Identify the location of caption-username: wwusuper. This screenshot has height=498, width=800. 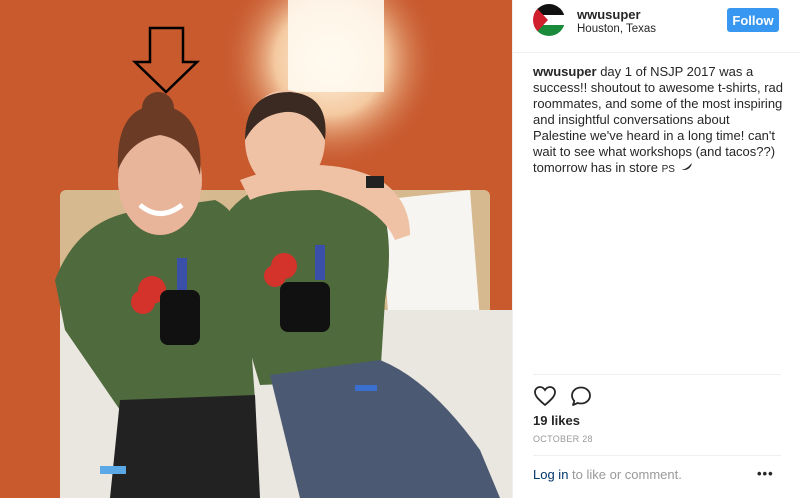
(565, 71).